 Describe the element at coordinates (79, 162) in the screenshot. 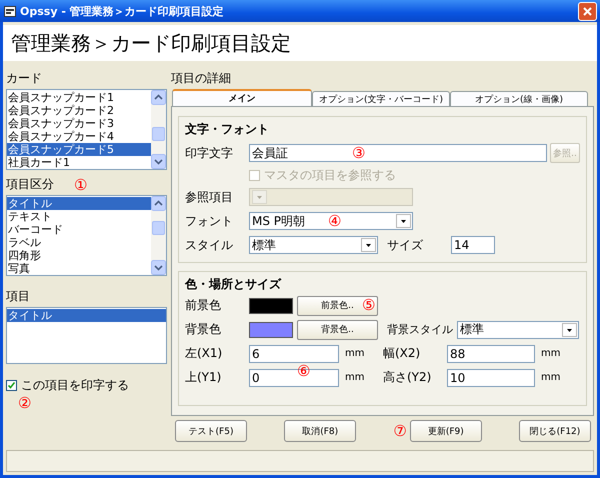

I see `list-item: 社員カード1` at that location.